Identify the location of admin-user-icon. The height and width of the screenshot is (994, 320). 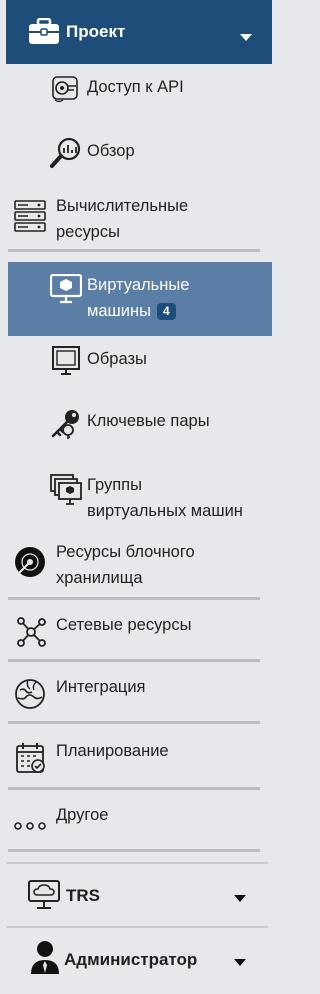
(45, 960).